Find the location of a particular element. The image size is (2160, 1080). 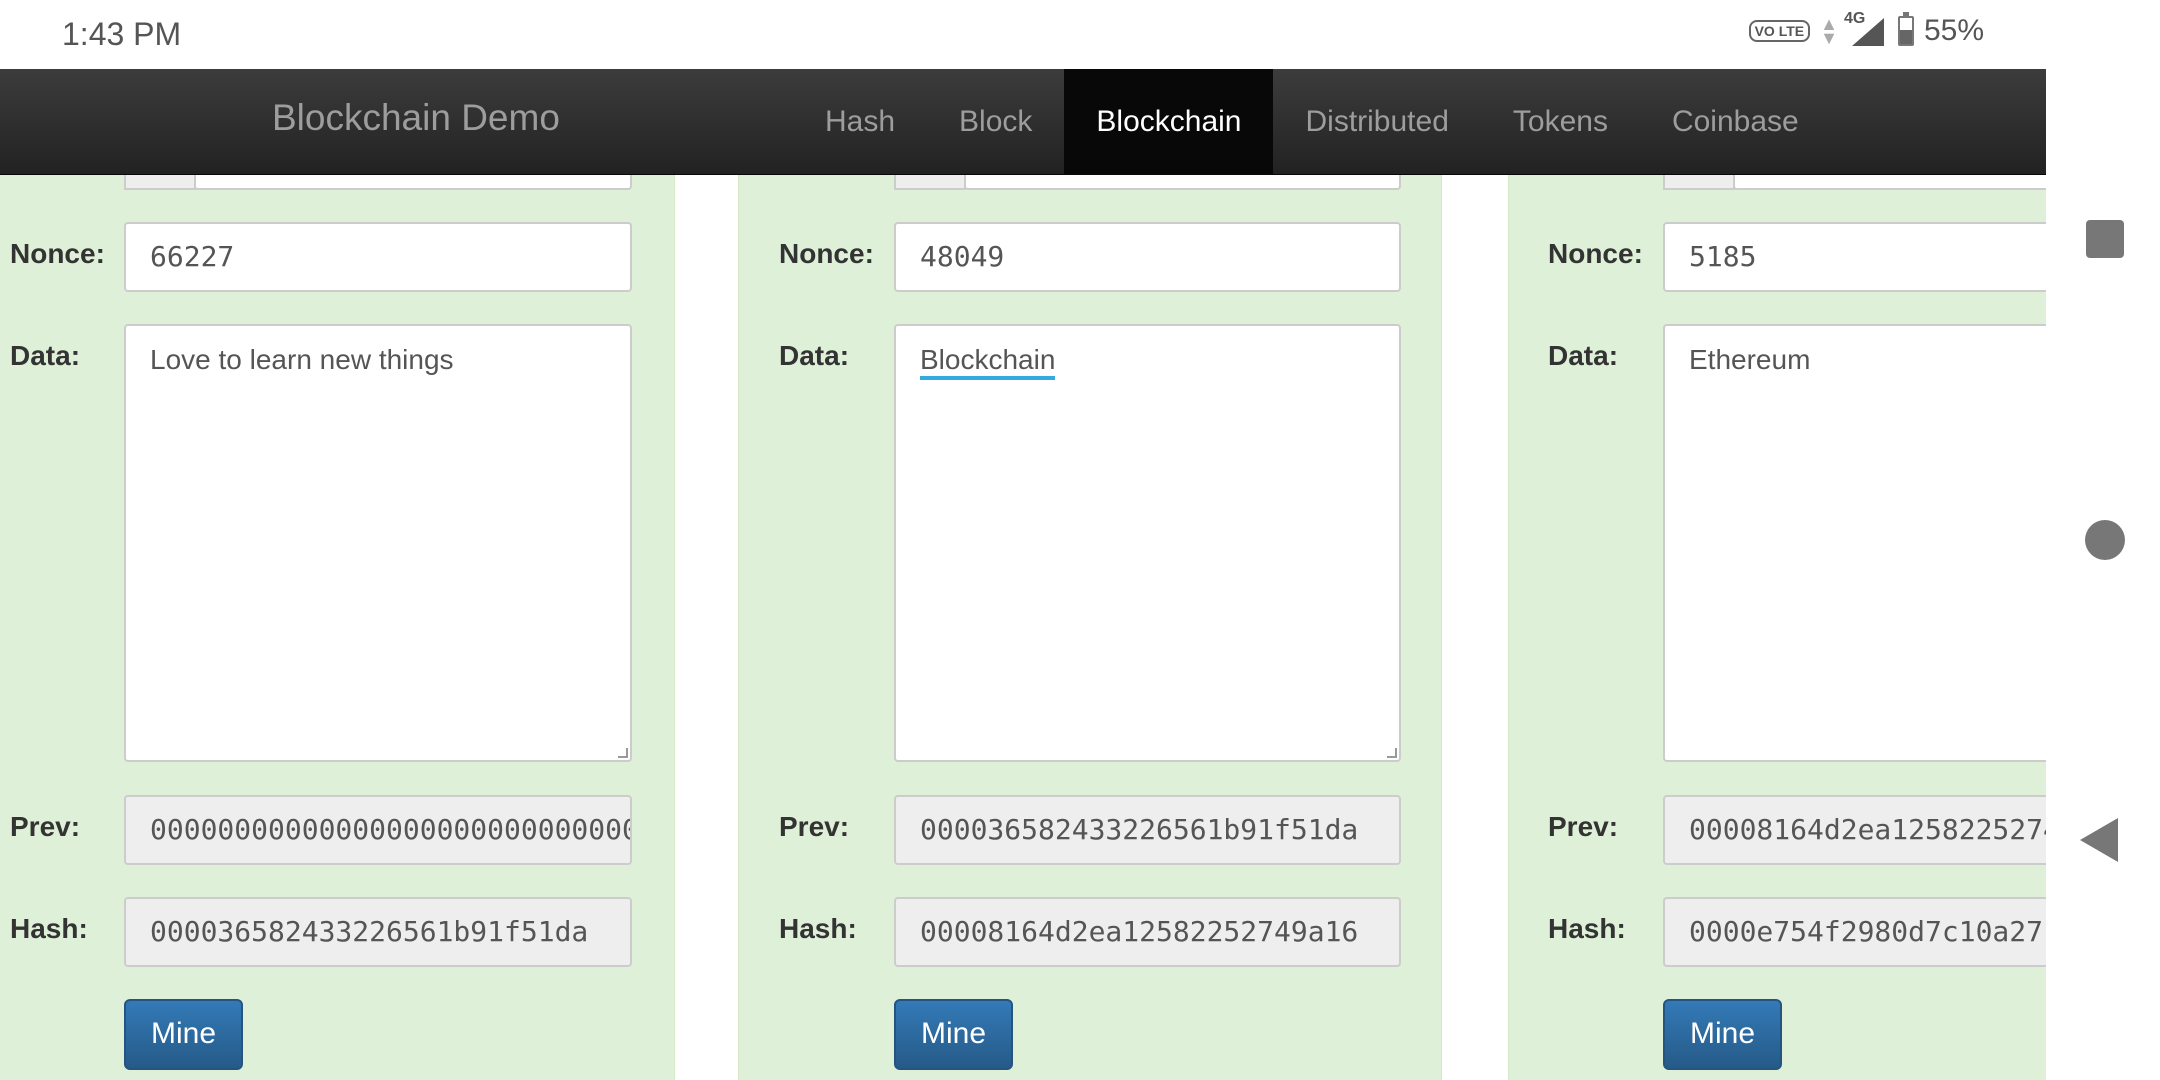

data-textarea: Ethereum is located at coordinates (1854, 543).